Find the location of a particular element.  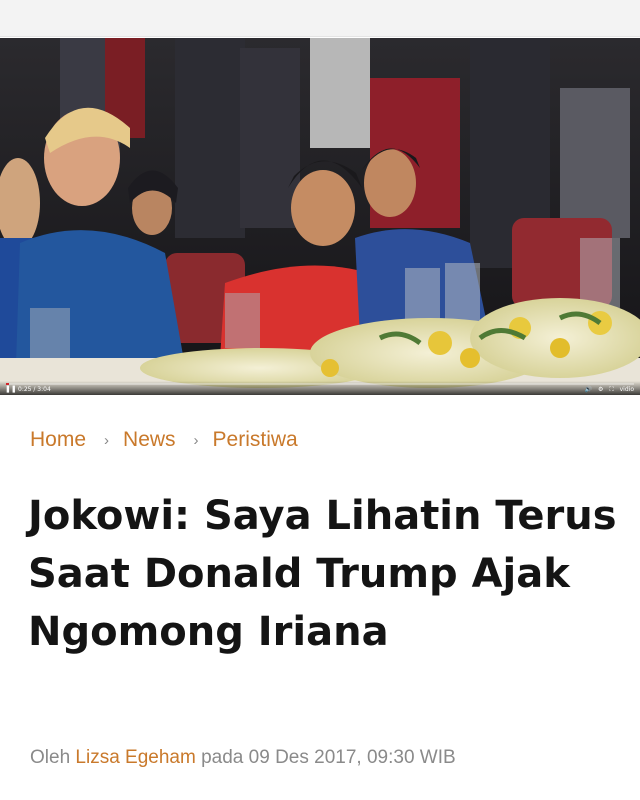

video-progress-track is located at coordinates (320, 384).